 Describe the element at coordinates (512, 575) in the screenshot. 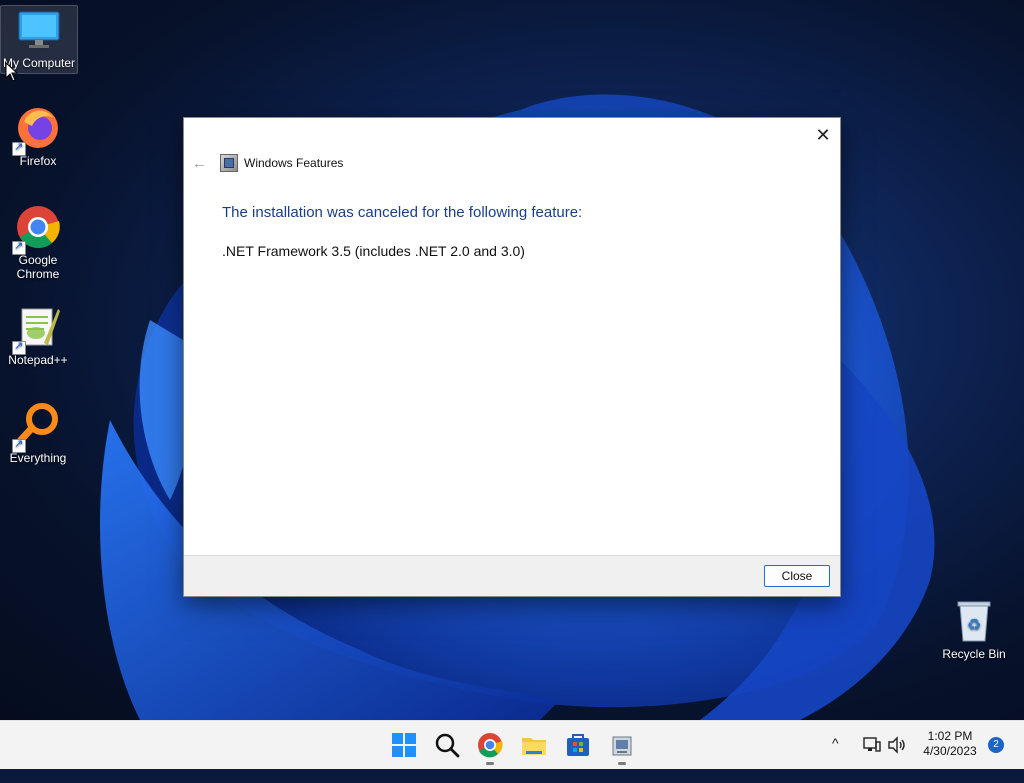

I see `dialog-footer: Close` at that location.